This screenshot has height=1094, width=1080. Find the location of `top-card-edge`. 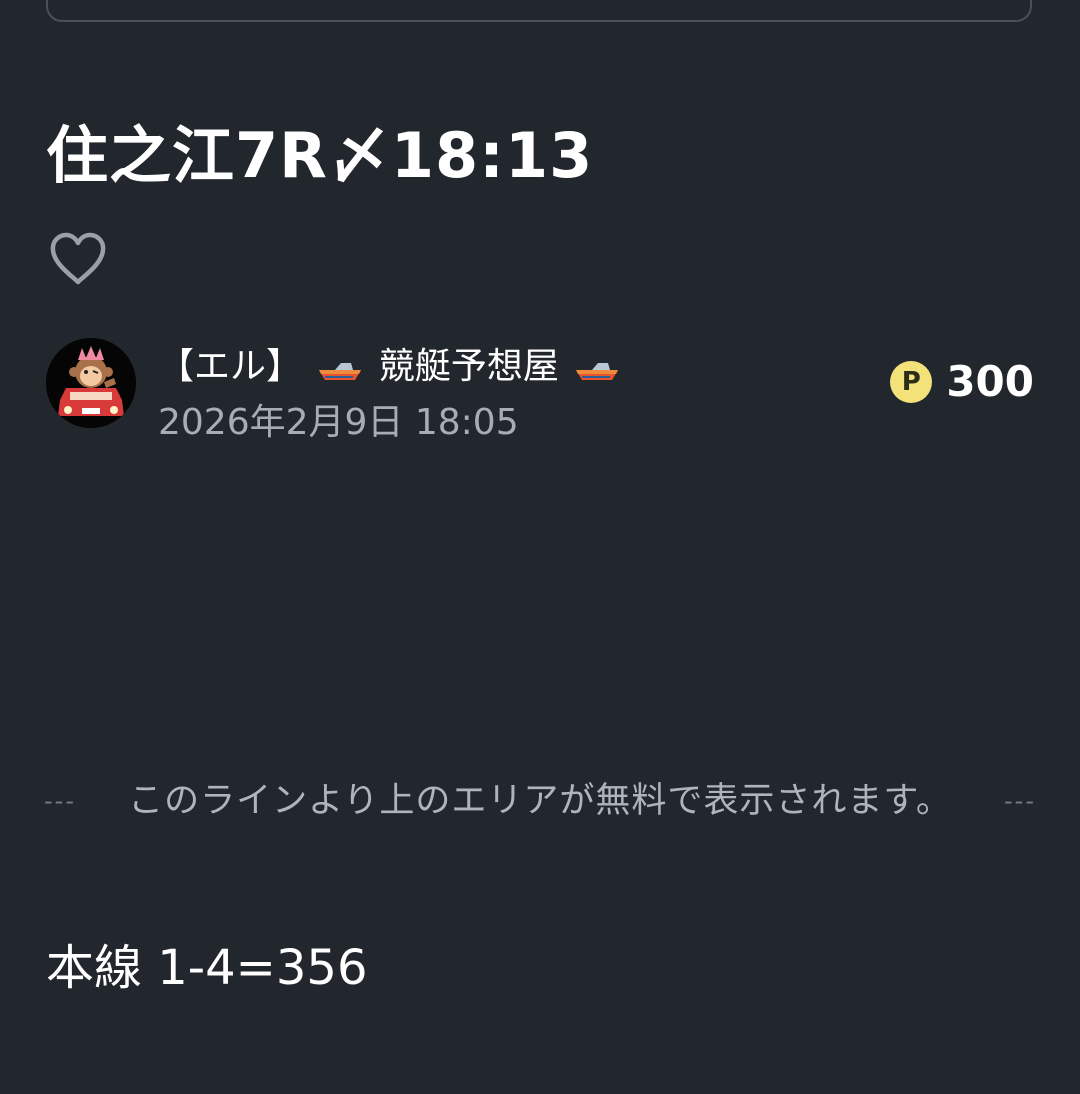

top-card-edge is located at coordinates (539, 11).